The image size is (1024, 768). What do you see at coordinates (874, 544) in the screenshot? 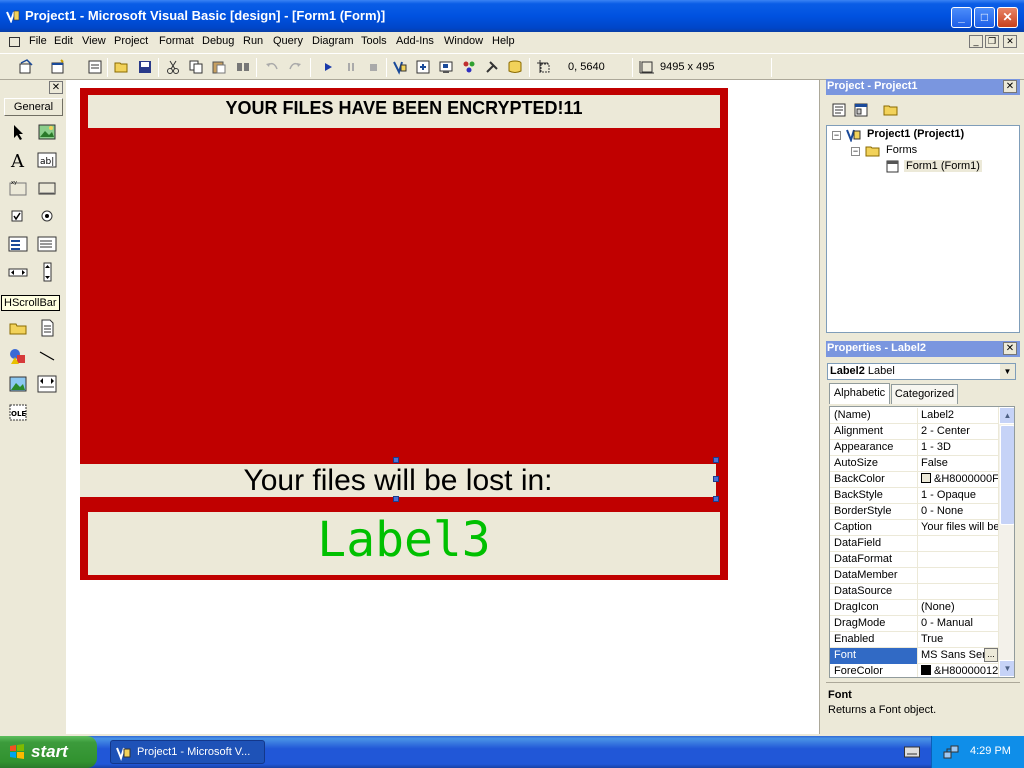
I see `property-name: DataField` at bounding box center [874, 544].